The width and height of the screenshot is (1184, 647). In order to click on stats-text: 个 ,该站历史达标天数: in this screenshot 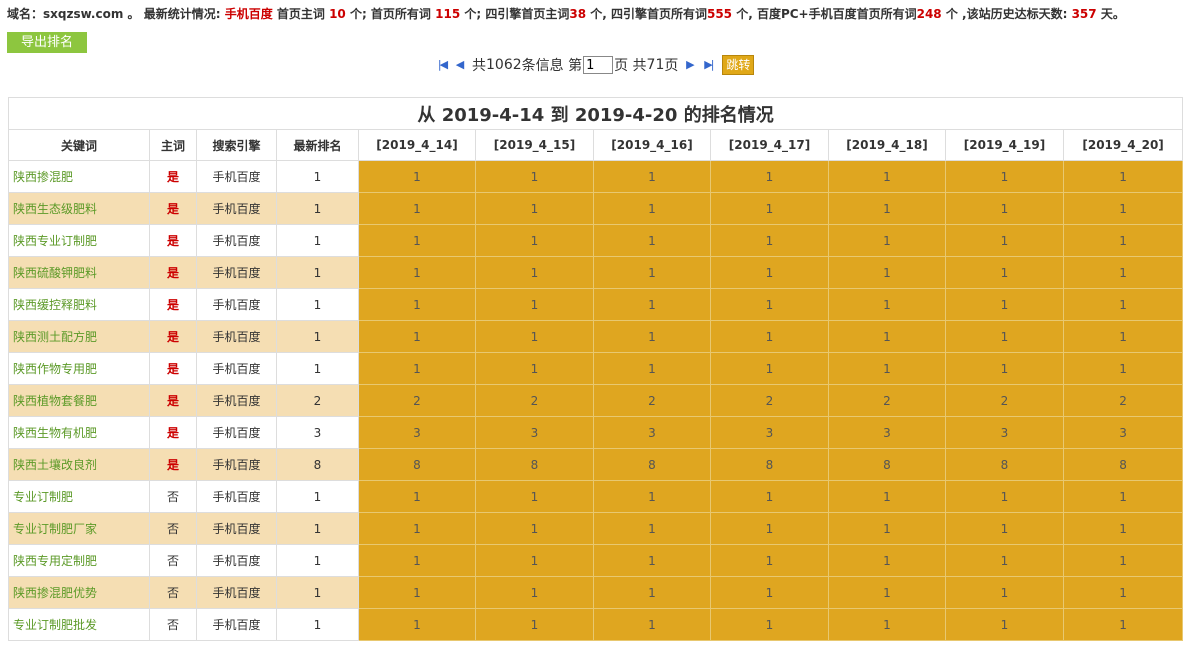, I will do `click(1006, 14)`.